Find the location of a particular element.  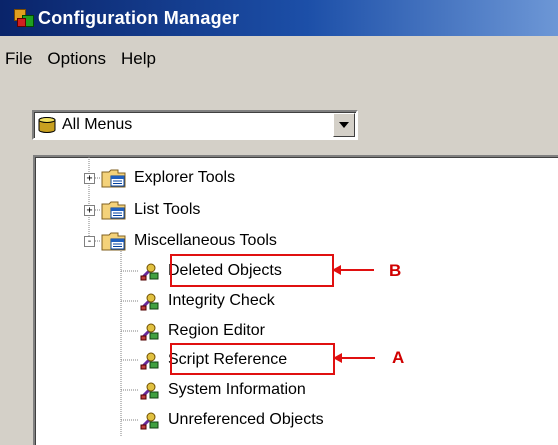

title-bar: Configuration Manager is located at coordinates (279, 18).